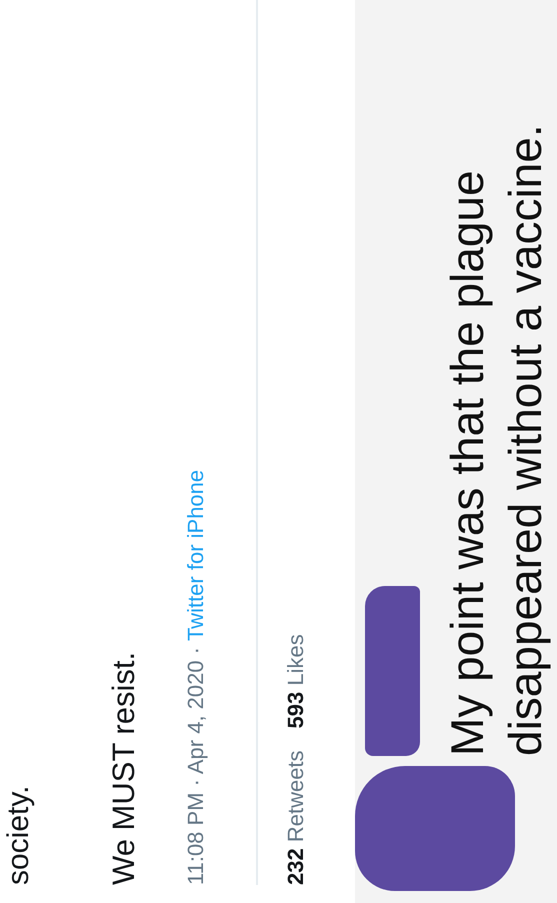 The width and height of the screenshot is (557, 903). I want to click on tweet-text: We MUST resist., so click(124, 768).